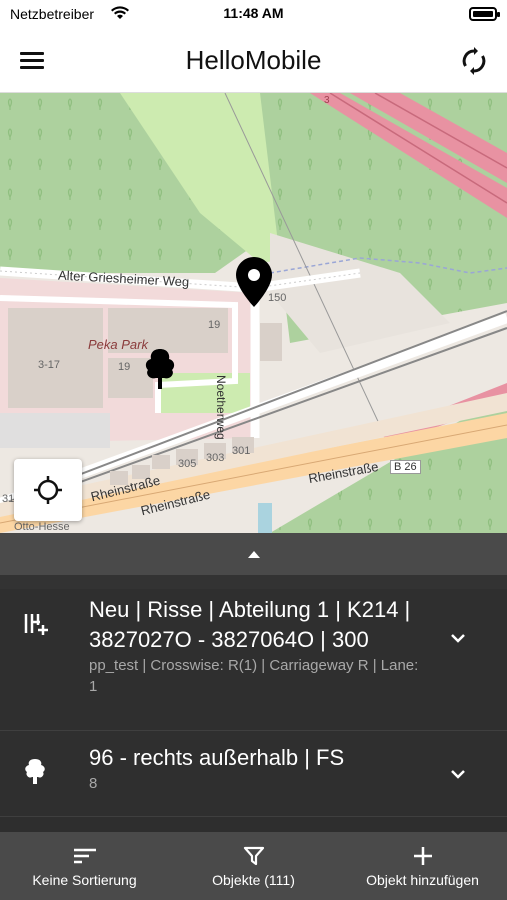  I want to click on item-subtitle: 8, so click(93, 783).